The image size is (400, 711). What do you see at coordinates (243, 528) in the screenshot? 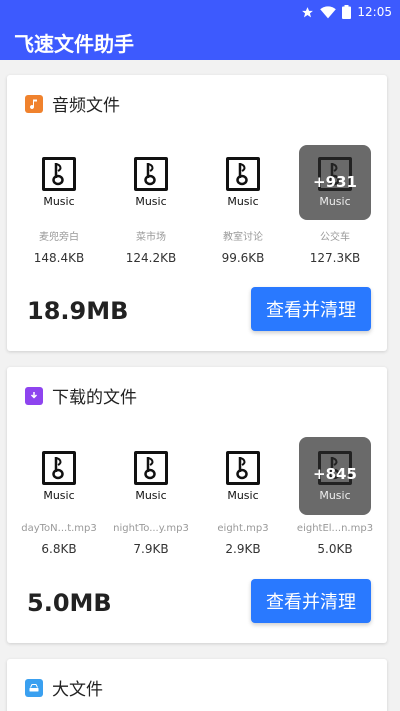
I see `file-name: eight.mp3` at bounding box center [243, 528].